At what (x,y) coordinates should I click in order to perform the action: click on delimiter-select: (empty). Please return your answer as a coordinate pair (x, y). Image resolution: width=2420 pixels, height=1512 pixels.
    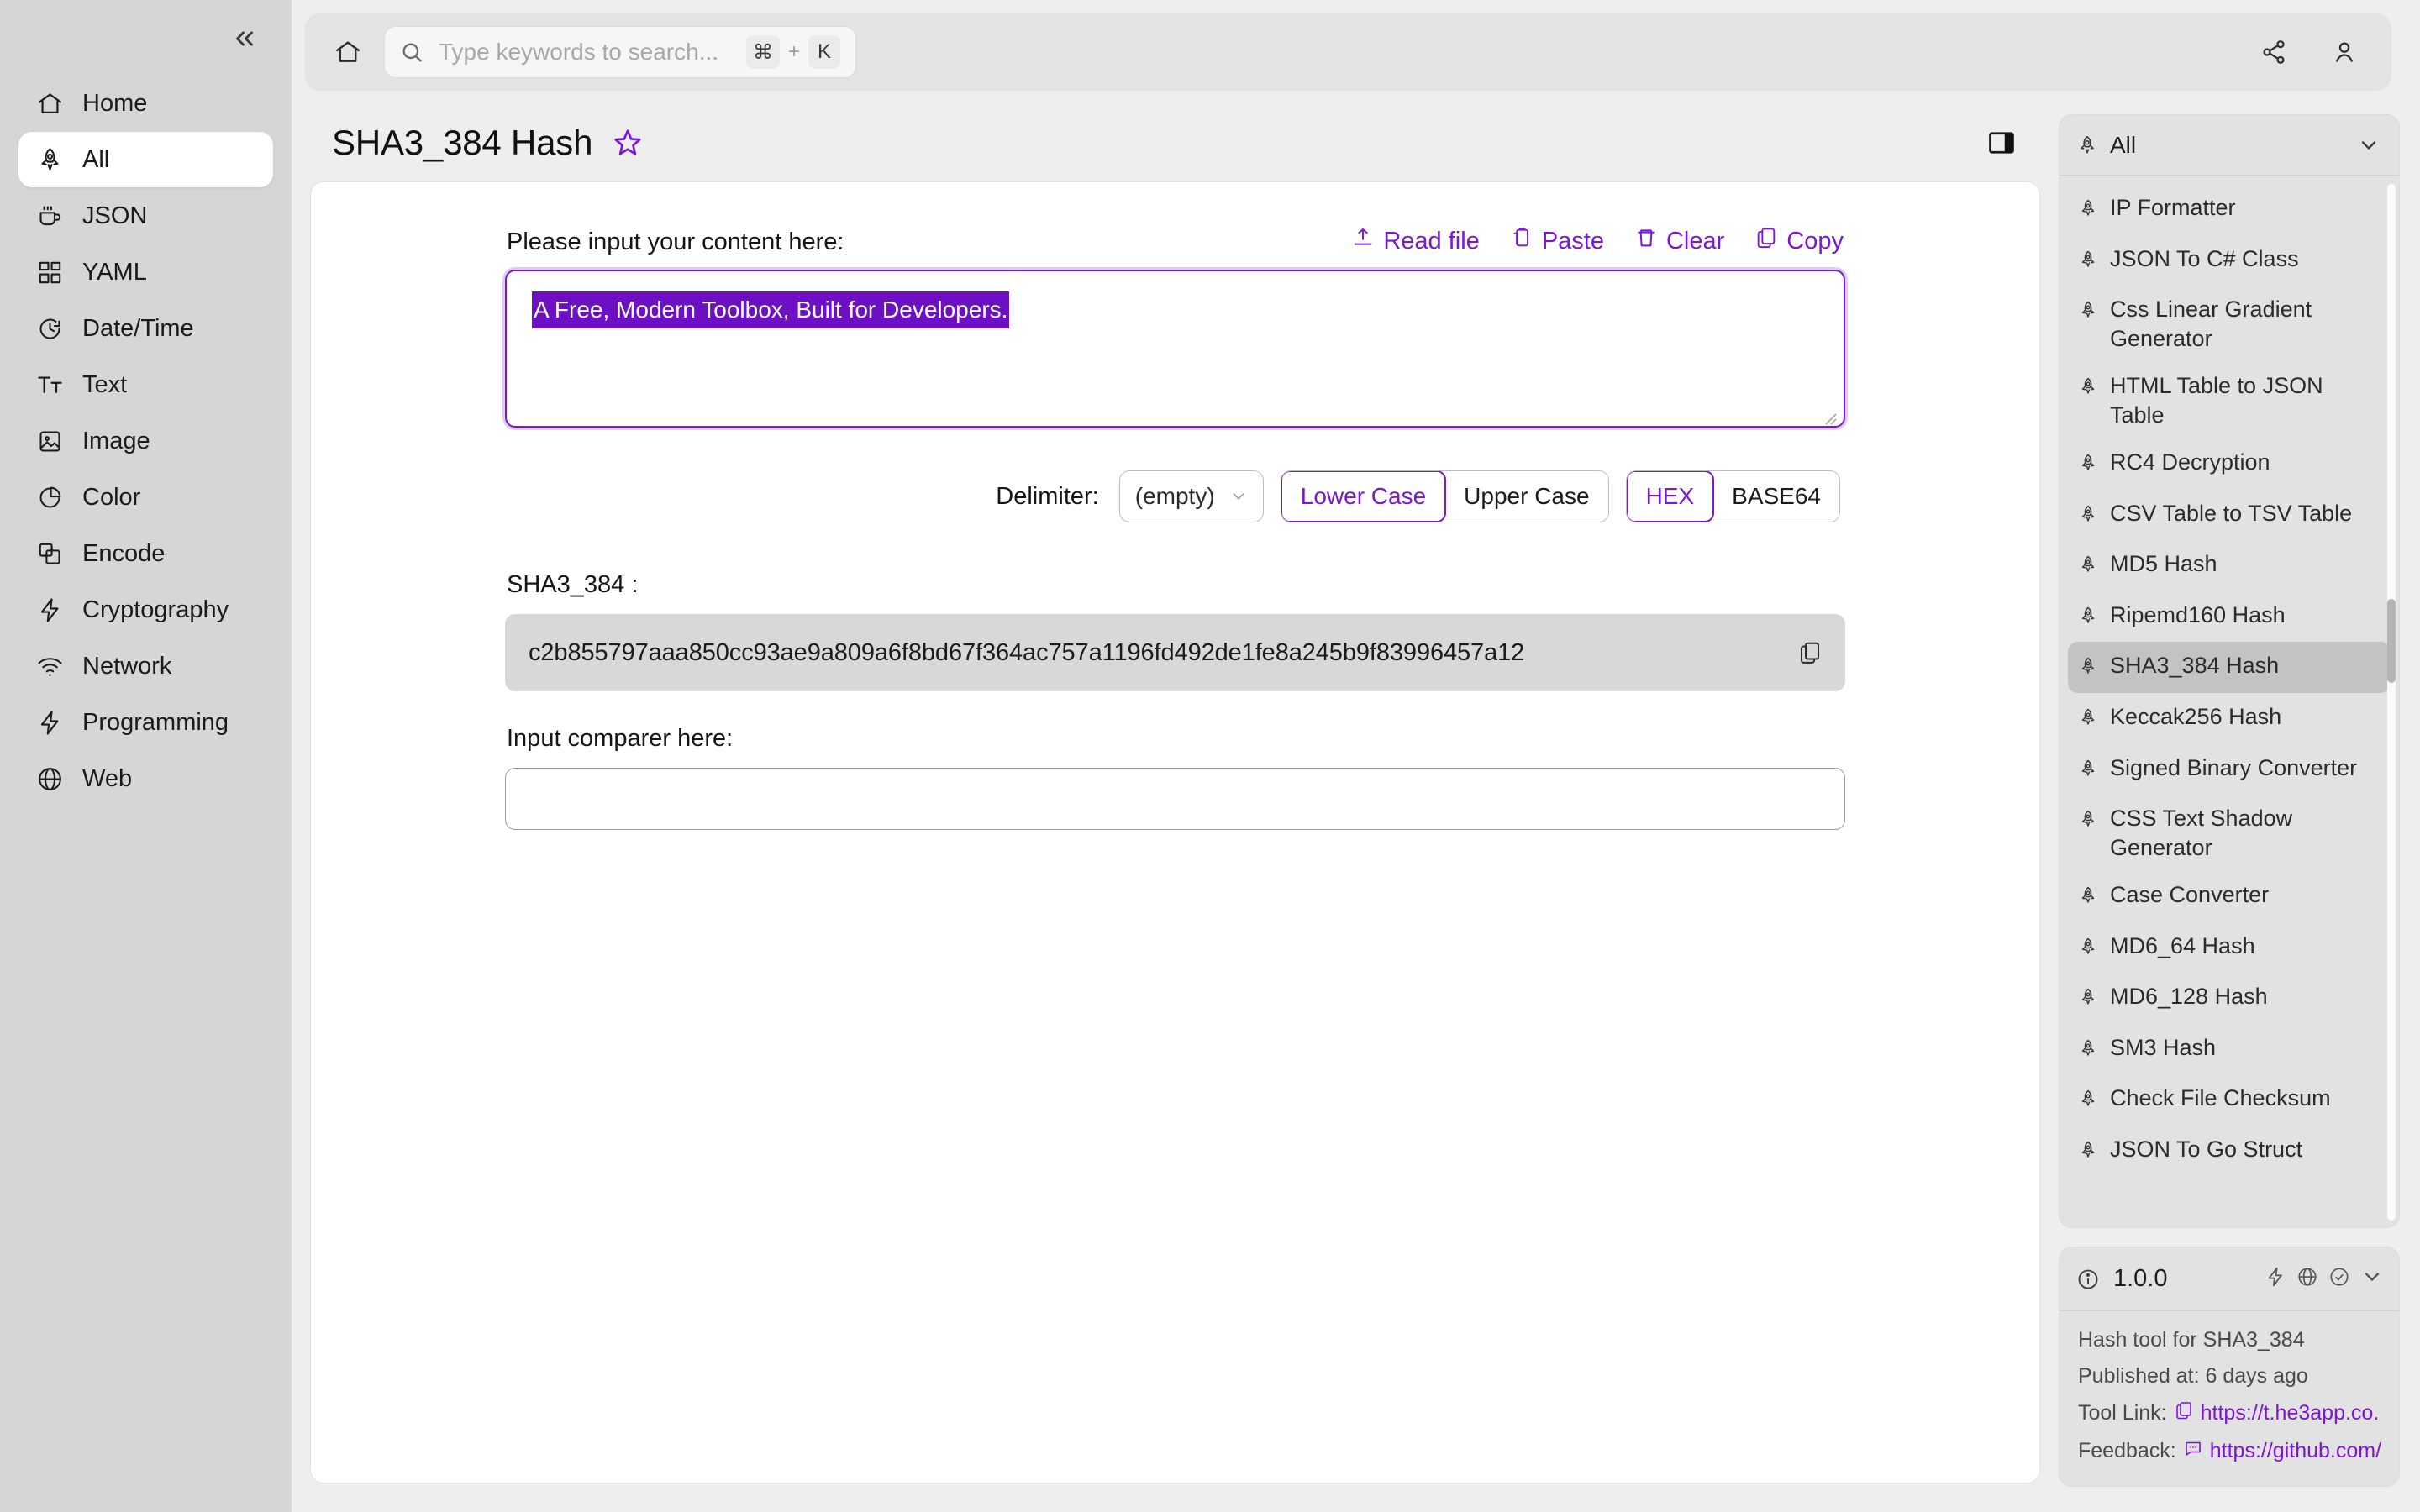
    Looking at the image, I should click on (1191, 496).